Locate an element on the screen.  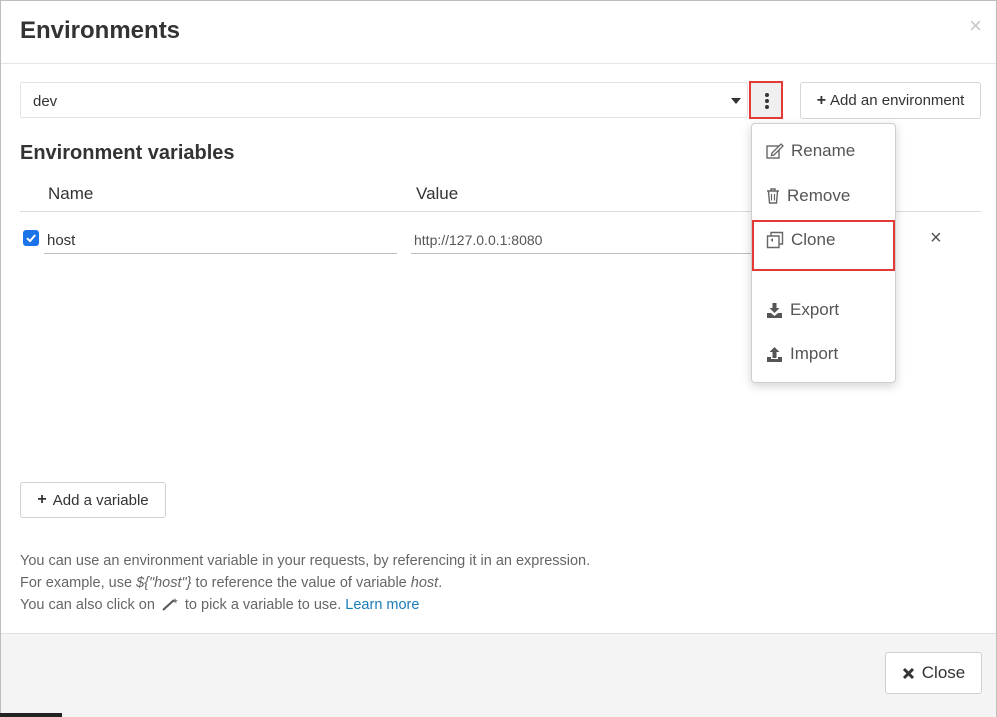
check-icon is located at coordinates (31, 238).